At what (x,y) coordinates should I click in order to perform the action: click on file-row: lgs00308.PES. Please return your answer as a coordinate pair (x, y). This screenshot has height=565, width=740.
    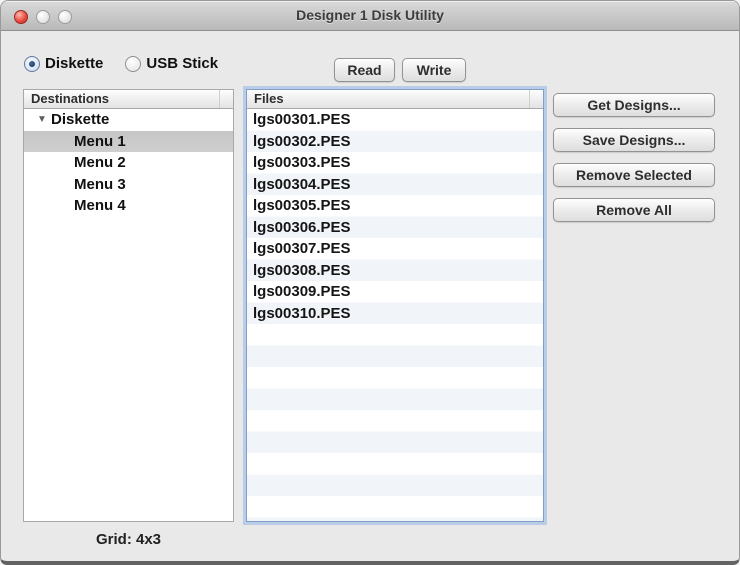
    Looking at the image, I should click on (395, 271).